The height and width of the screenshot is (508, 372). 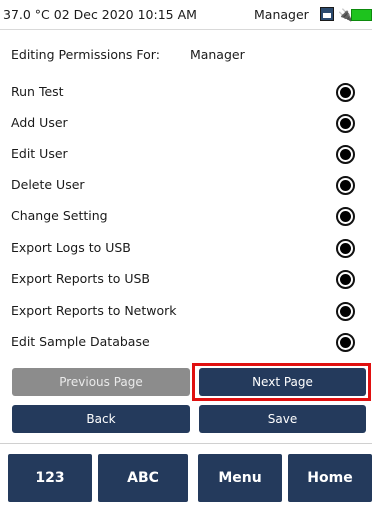 I want to click on permission-label: Change Setting, so click(x=59, y=215).